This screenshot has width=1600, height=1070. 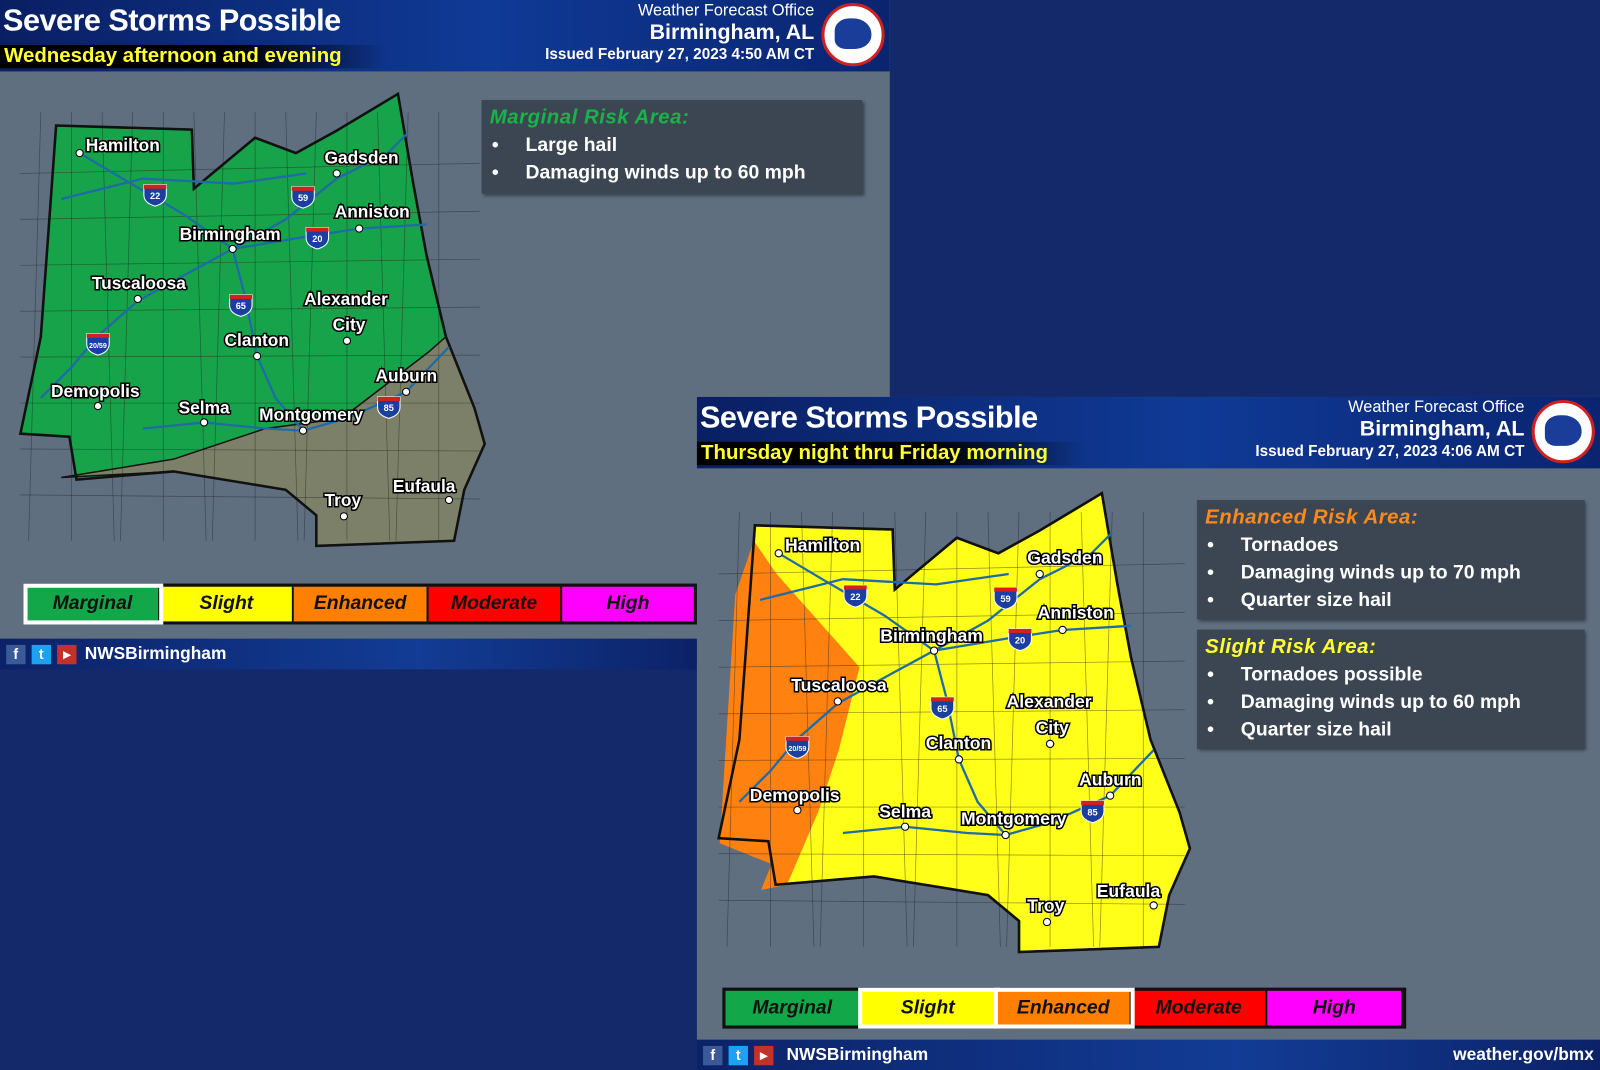 I want to click on risk-item: Quarter size hail, so click(x=1390, y=730).